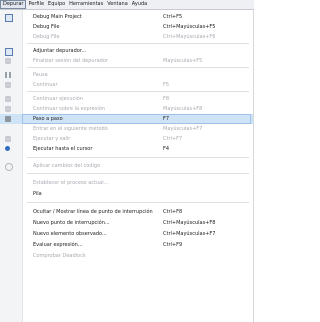 This screenshot has height=322, width=320. What do you see at coordinates (166, 119) in the screenshot?
I see `menu-item-shortcut: F7` at bounding box center [166, 119].